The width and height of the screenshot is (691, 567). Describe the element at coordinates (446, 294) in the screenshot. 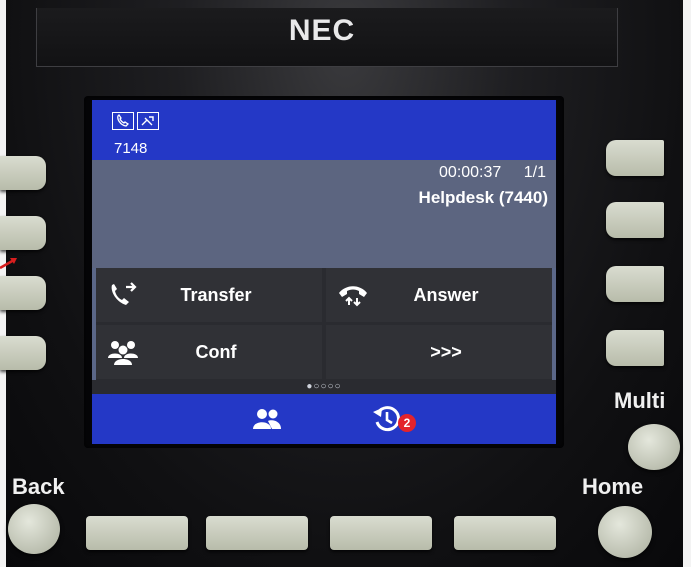

I see `answer-label: Answer` at that location.